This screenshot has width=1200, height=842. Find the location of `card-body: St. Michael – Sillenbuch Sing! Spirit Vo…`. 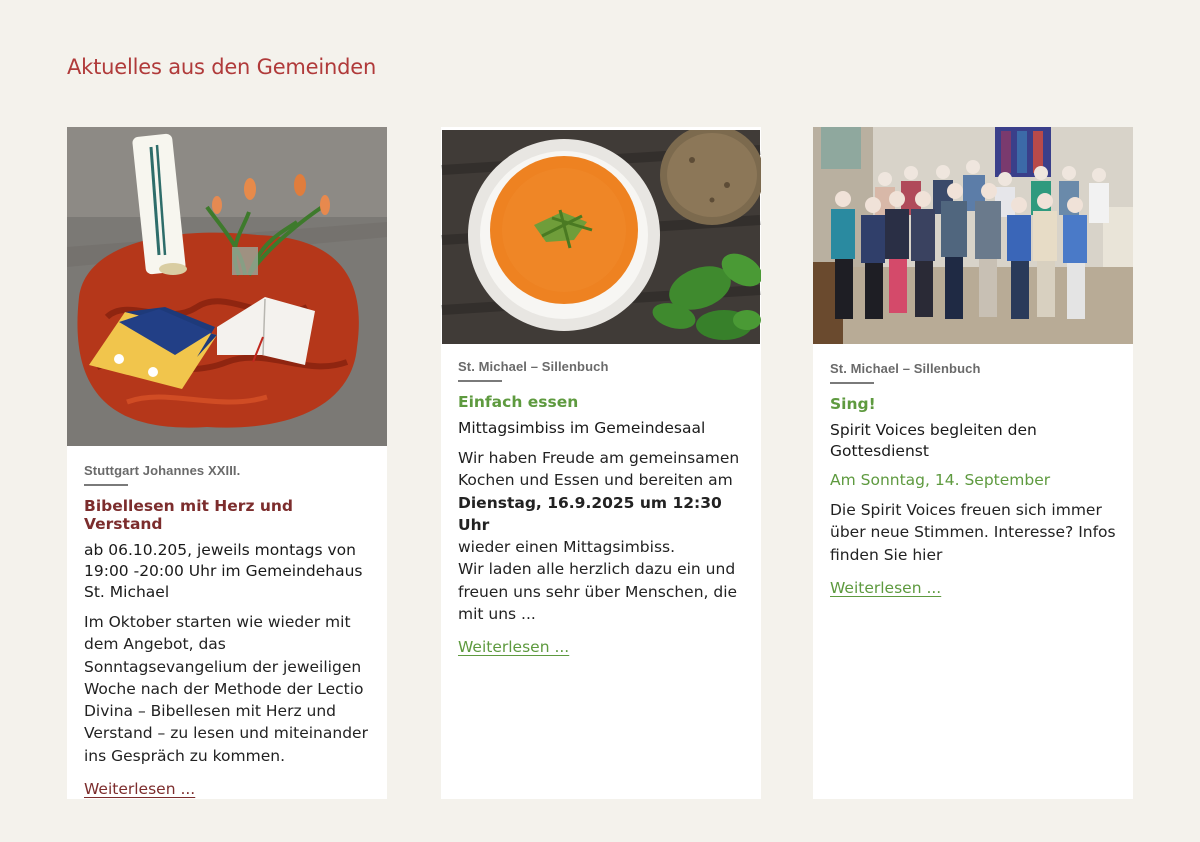

card-body: St. Michael – Sillenbuch Sing! Spirit Vo… is located at coordinates (973, 470).